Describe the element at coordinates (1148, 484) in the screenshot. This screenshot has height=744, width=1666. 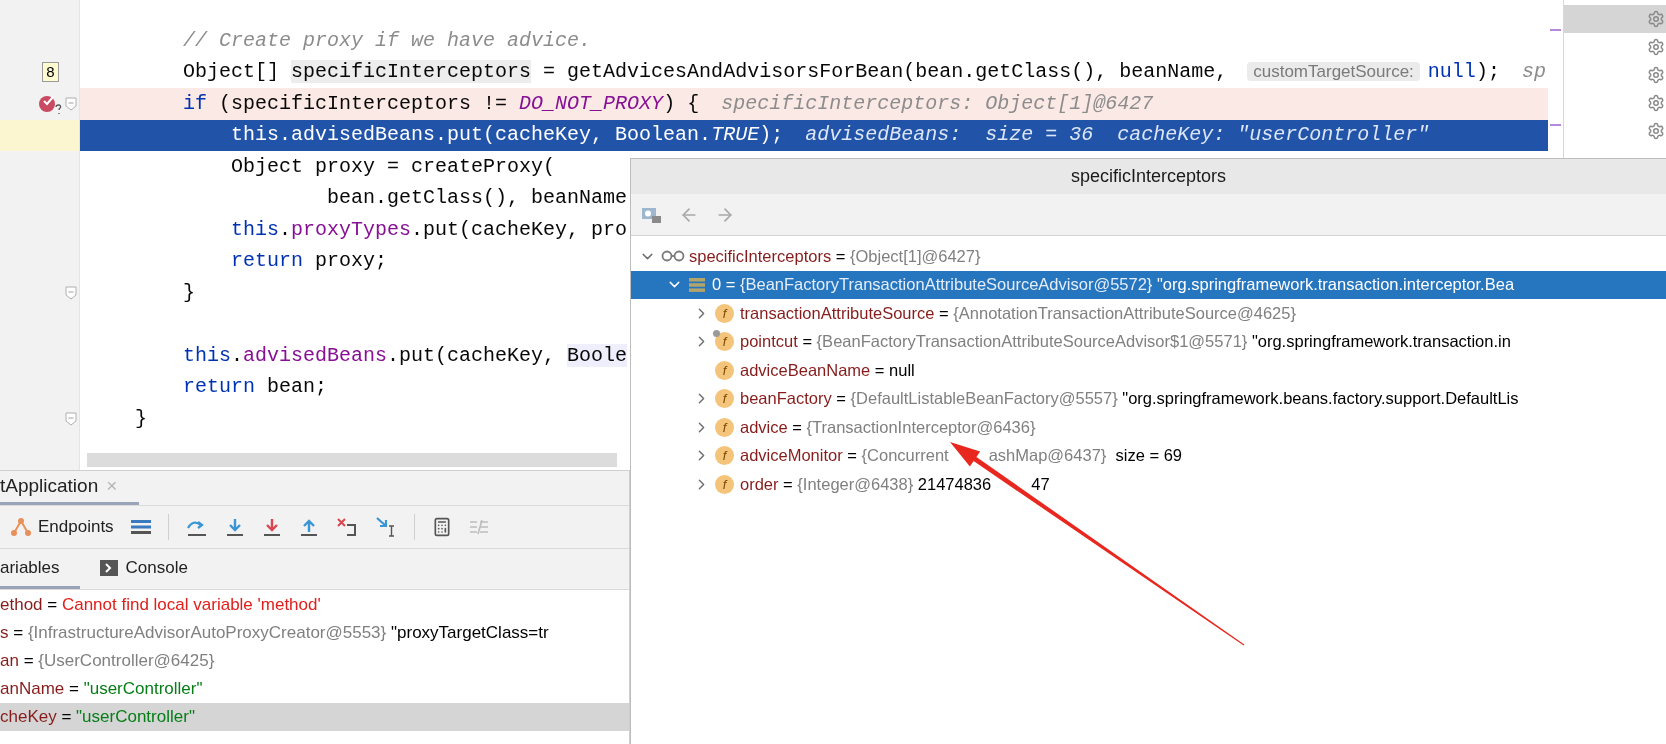
I see `tree-row: f order = {Integer@6438} 21474836 47` at that location.